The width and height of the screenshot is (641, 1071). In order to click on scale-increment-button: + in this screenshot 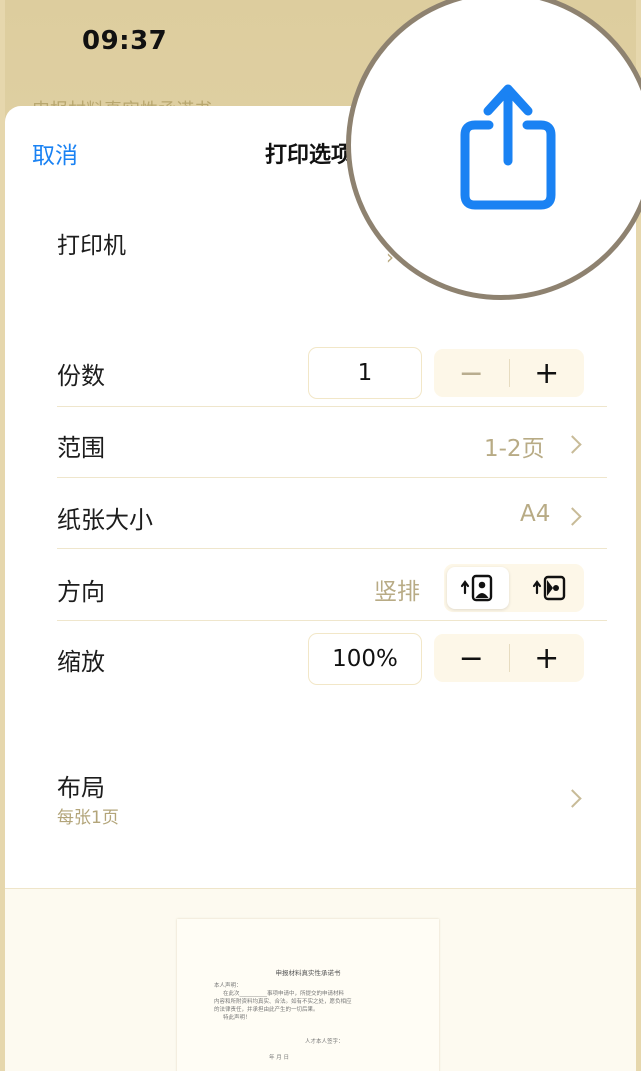, I will do `click(547, 658)`.